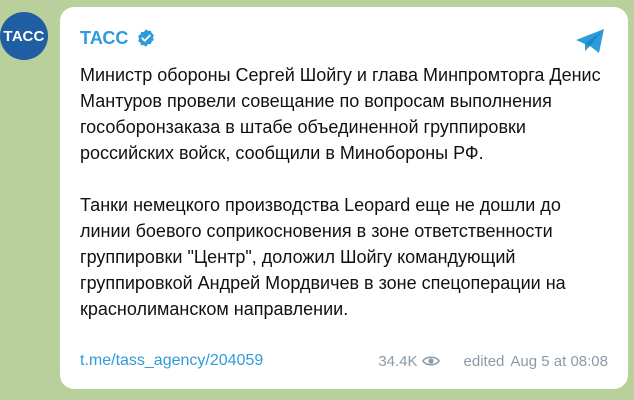 This screenshot has height=400, width=634. I want to click on post-link: t.me/tass_agency/204059, so click(171, 361).